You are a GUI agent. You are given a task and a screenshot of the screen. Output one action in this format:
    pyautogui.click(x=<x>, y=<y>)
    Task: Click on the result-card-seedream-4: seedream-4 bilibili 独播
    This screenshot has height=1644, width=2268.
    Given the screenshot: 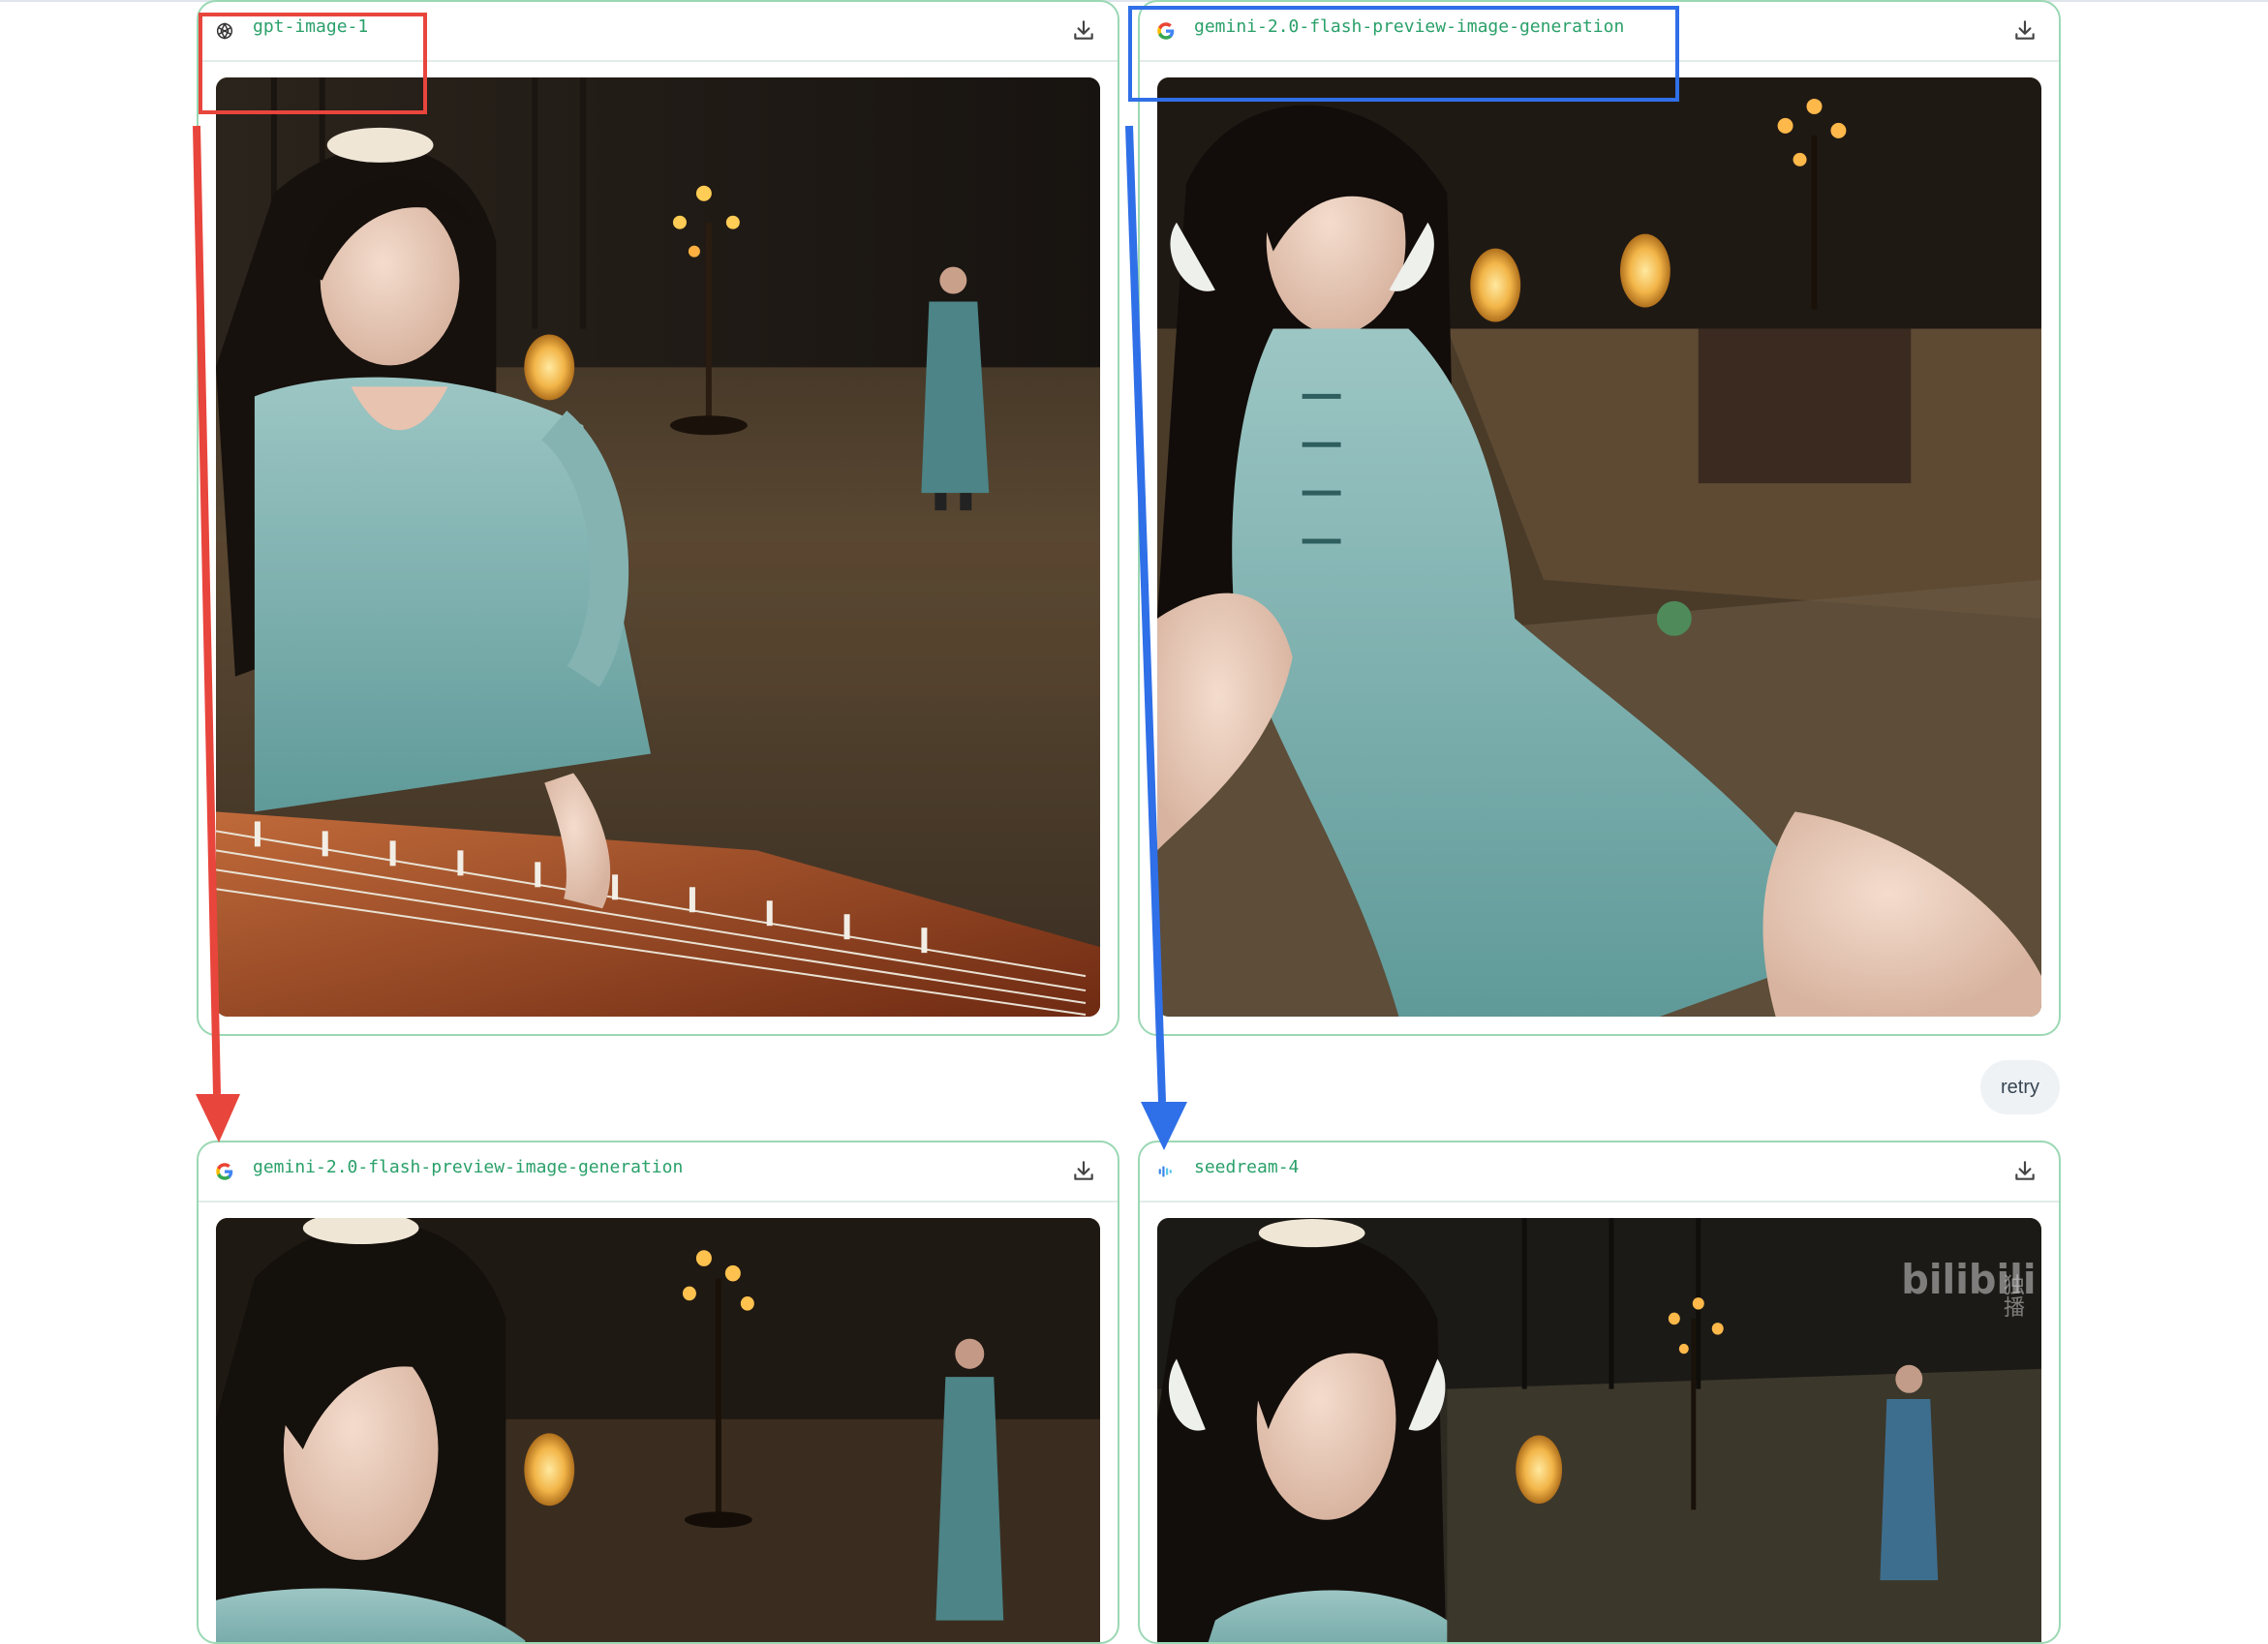 What is the action you would take?
    pyautogui.click(x=1600, y=1392)
    